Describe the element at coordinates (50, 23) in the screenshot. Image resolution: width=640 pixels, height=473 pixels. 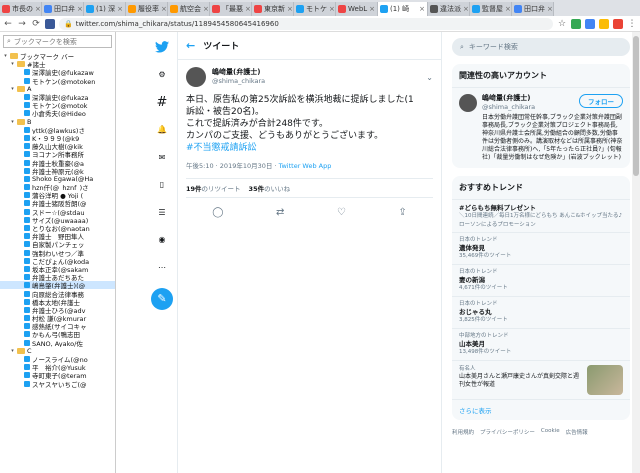
I see `facebook-icon` at that location.